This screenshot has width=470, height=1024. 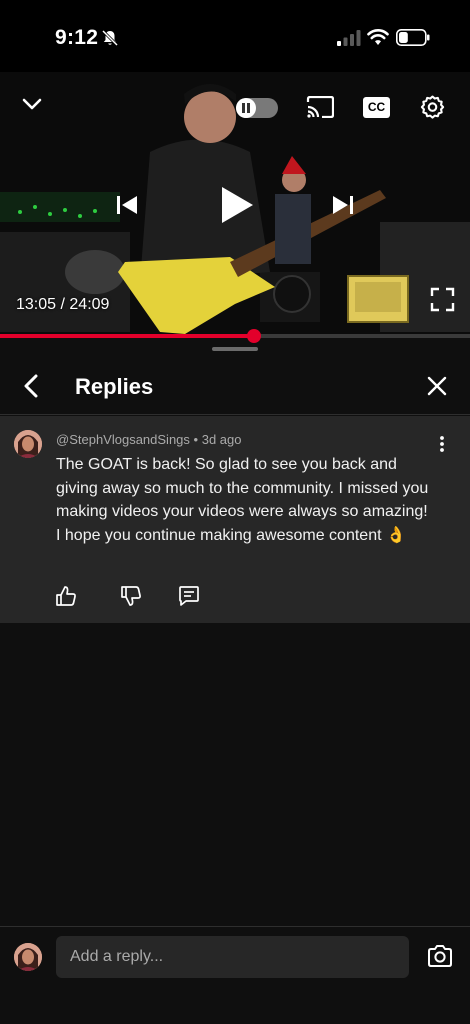 I want to click on pause-icon, so click(x=246, y=108).